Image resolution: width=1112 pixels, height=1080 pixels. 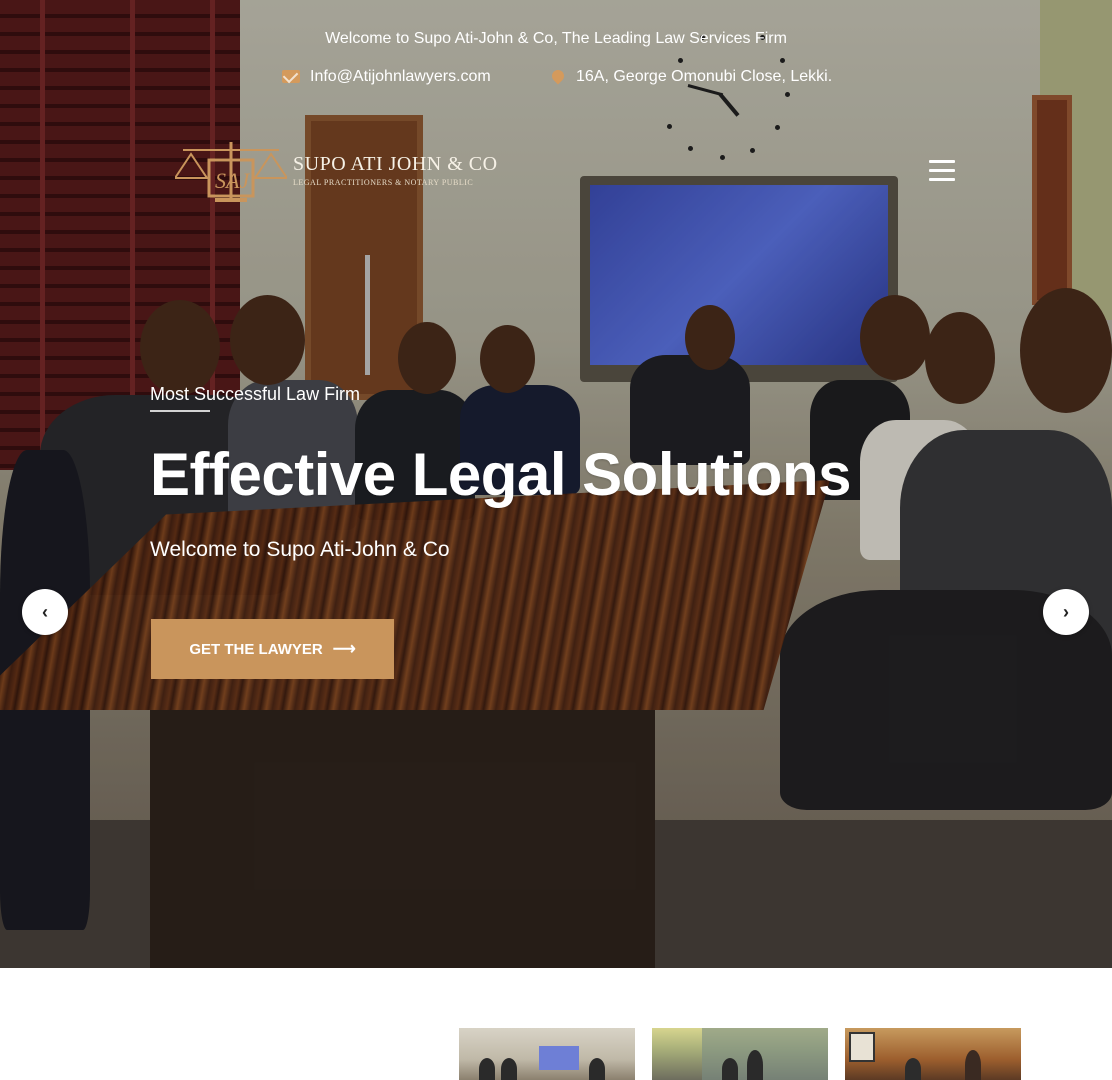 What do you see at coordinates (400, 77) in the screenshot?
I see `email-text: Info@Atijohnlawyers.com` at bounding box center [400, 77].